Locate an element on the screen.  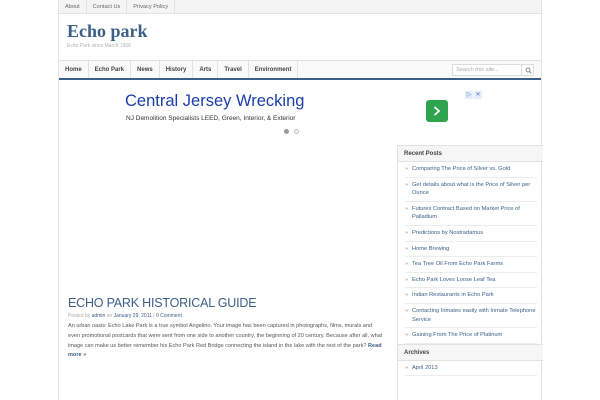
recent-post-link: Echo Park Loves Loose Leaf Tea is located at coordinates (453, 280).